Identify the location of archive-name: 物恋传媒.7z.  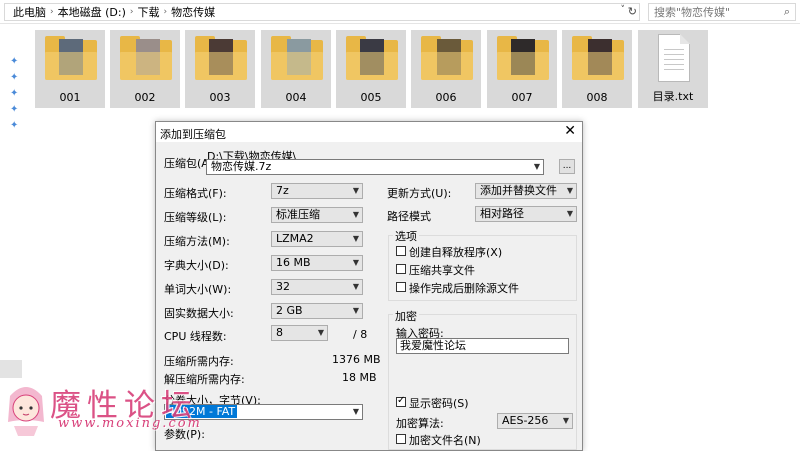
(241, 166).